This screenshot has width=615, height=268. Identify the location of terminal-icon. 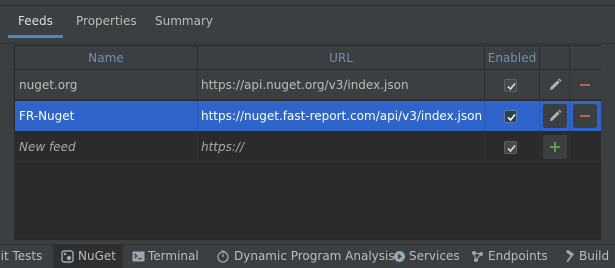
(138, 256).